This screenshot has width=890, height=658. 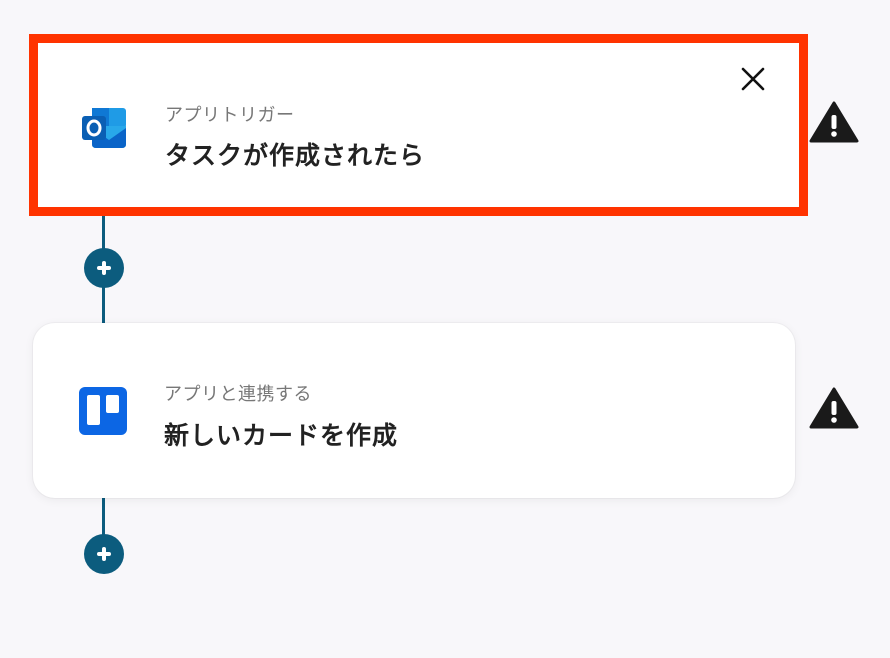 I want to click on close-icon, so click(x=753, y=79).